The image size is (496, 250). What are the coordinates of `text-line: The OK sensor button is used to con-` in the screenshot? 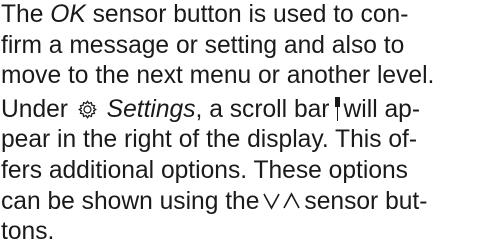 It's located at (248, 15).